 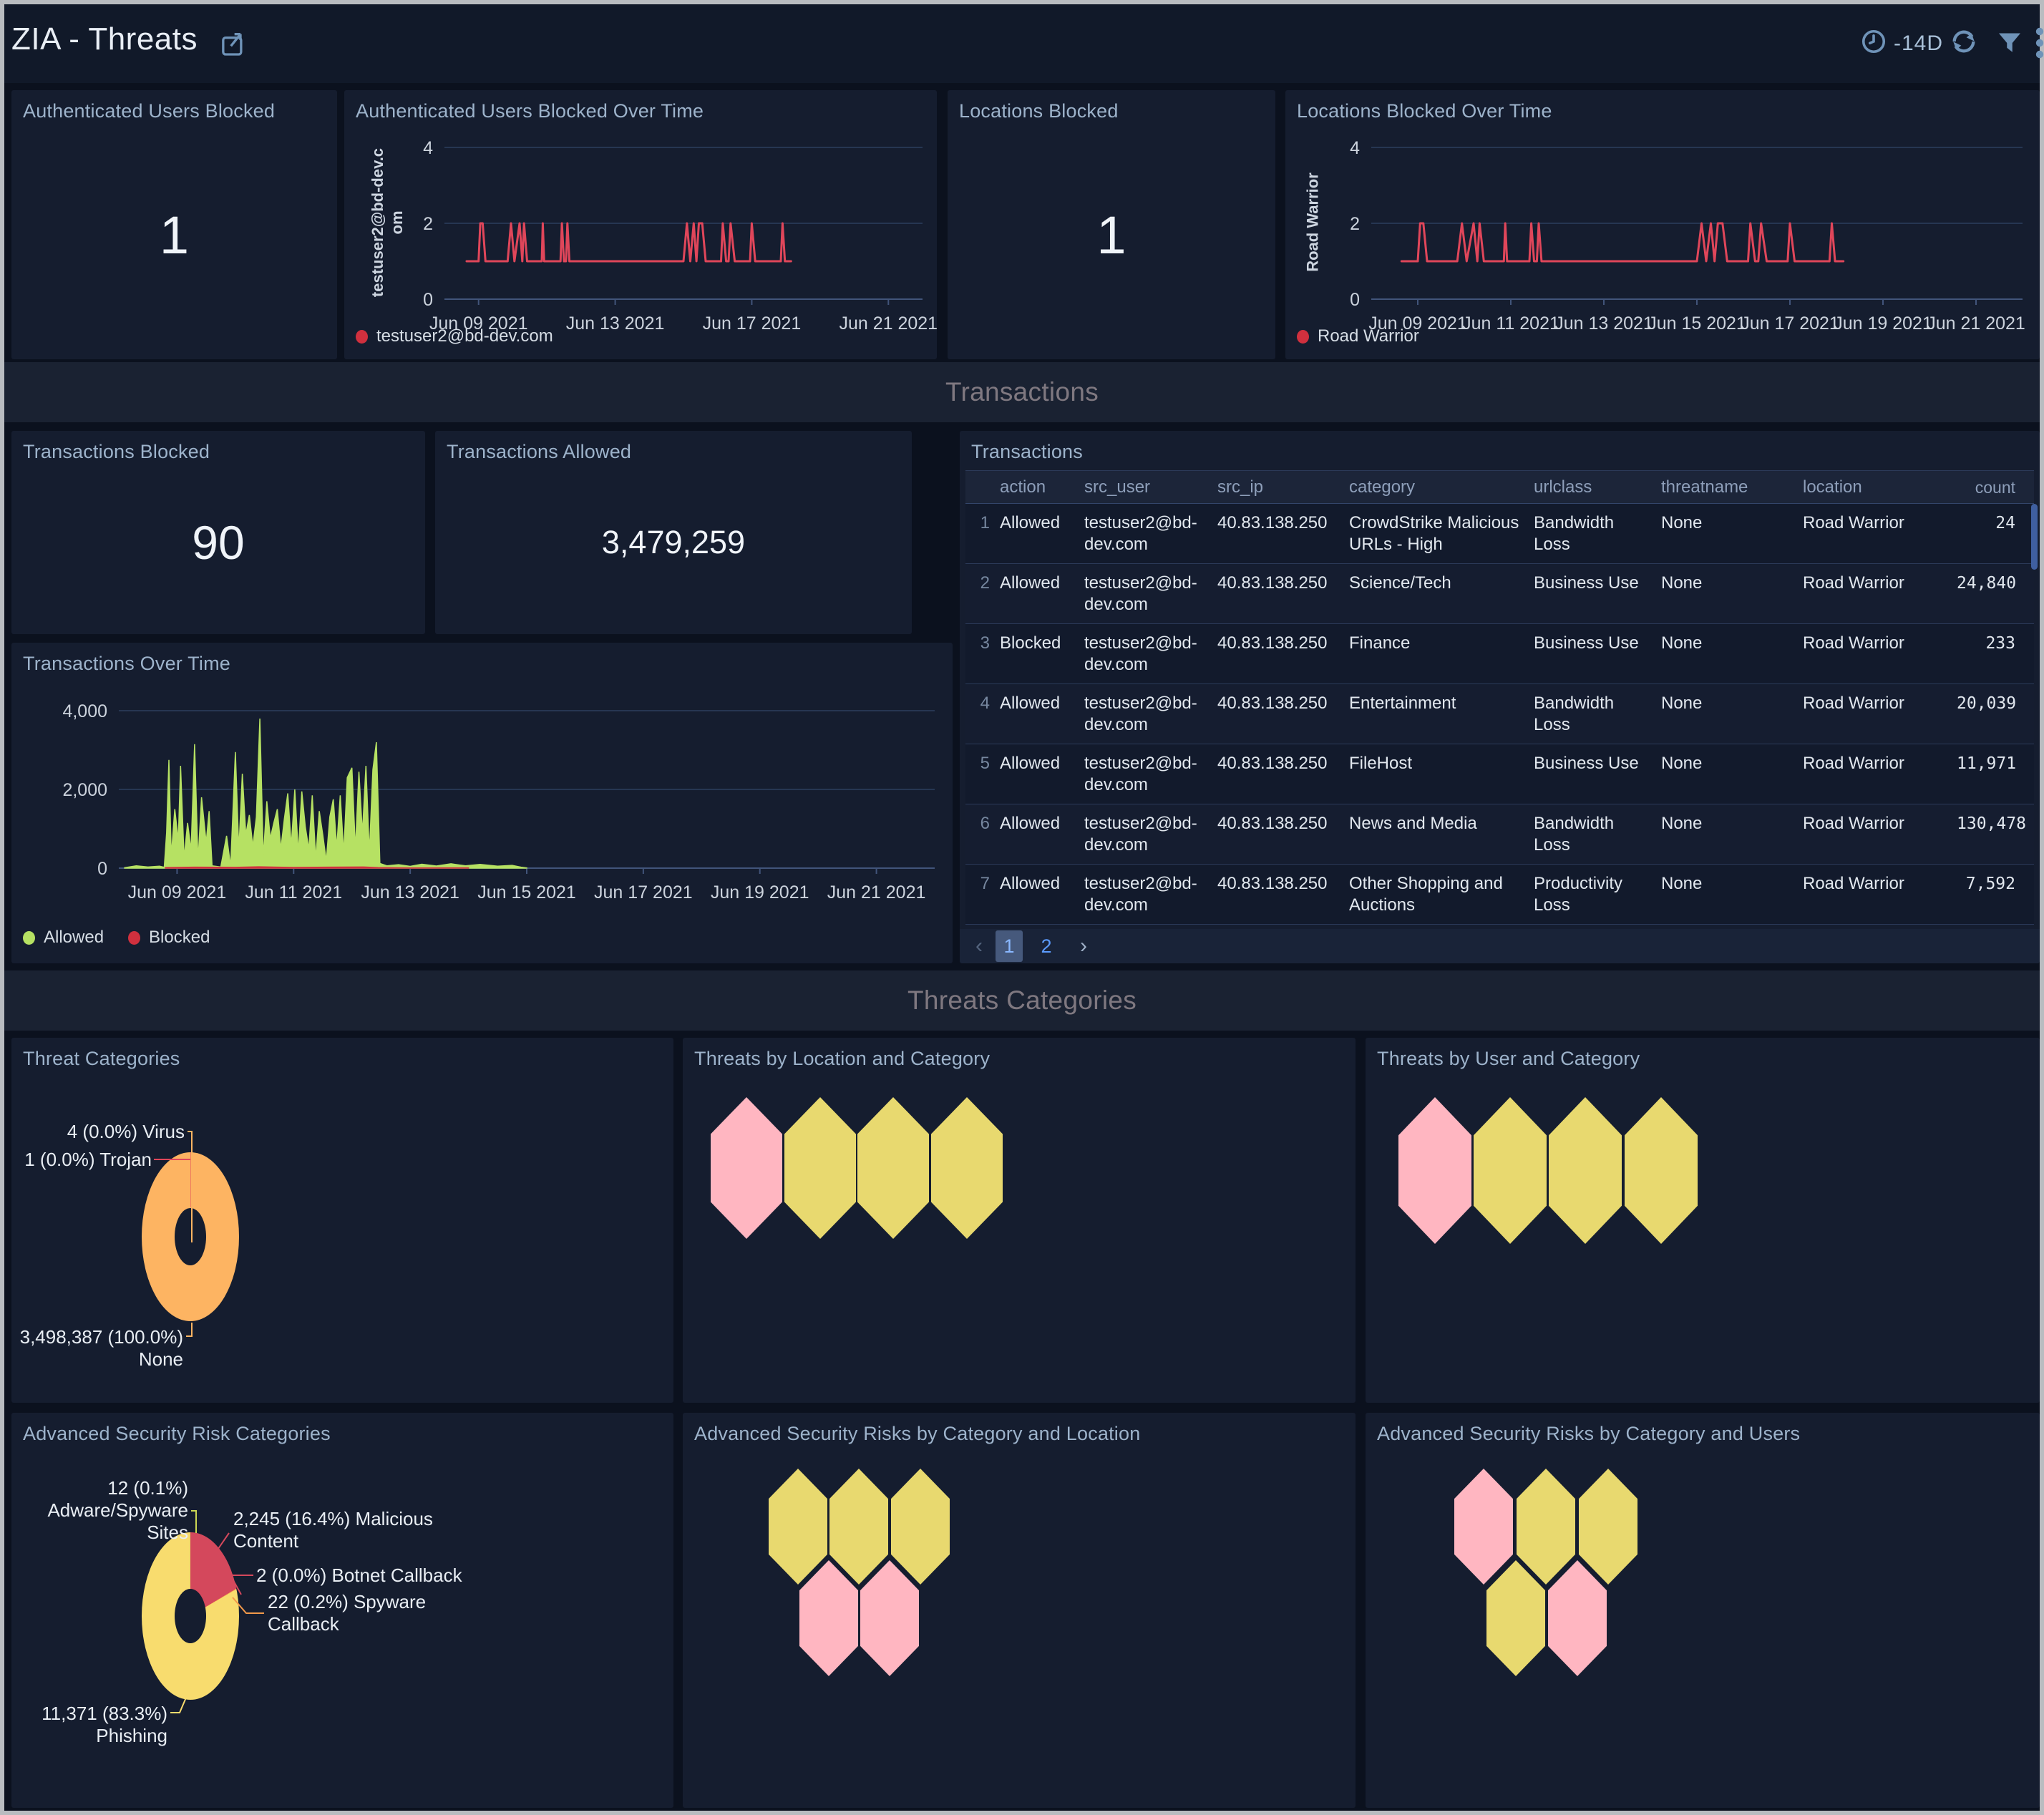 What do you see at coordinates (2005, 523) in the screenshot?
I see `cell-count: 24` at bounding box center [2005, 523].